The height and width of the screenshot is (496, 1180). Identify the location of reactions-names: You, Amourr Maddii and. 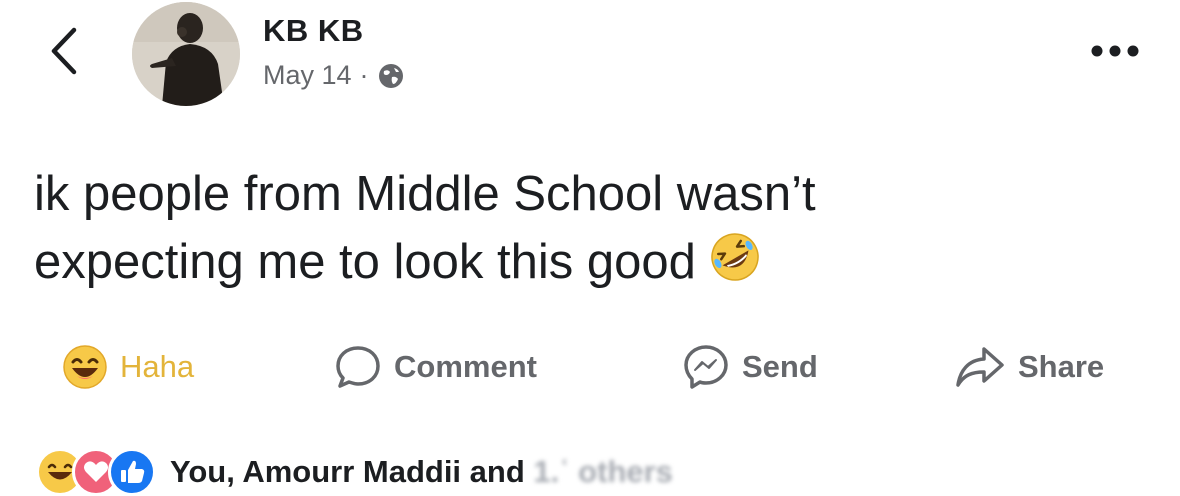
(352, 471).